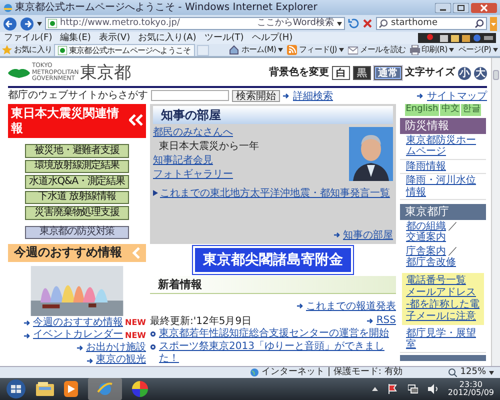 This screenshot has height=400, width=500. What do you see at coordinates (341, 73) in the screenshot?
I see `background-color-button: 白` at bounding box center [341, 73].